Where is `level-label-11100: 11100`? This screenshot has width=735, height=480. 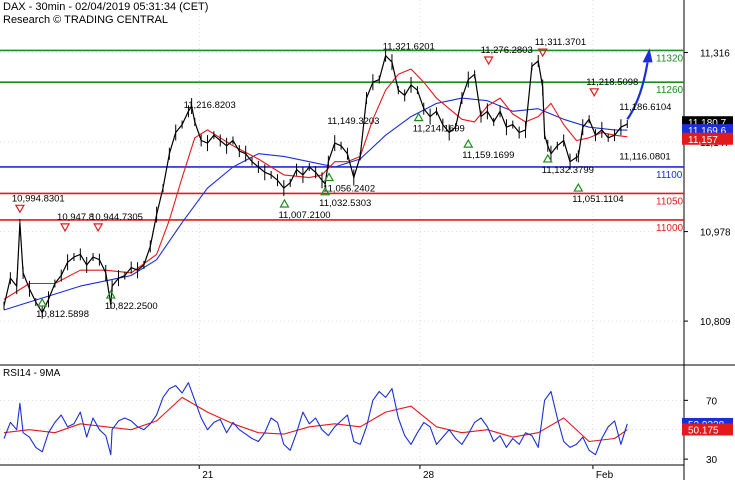
level-label-11100: 11100 is located at coordinates (669, 175).